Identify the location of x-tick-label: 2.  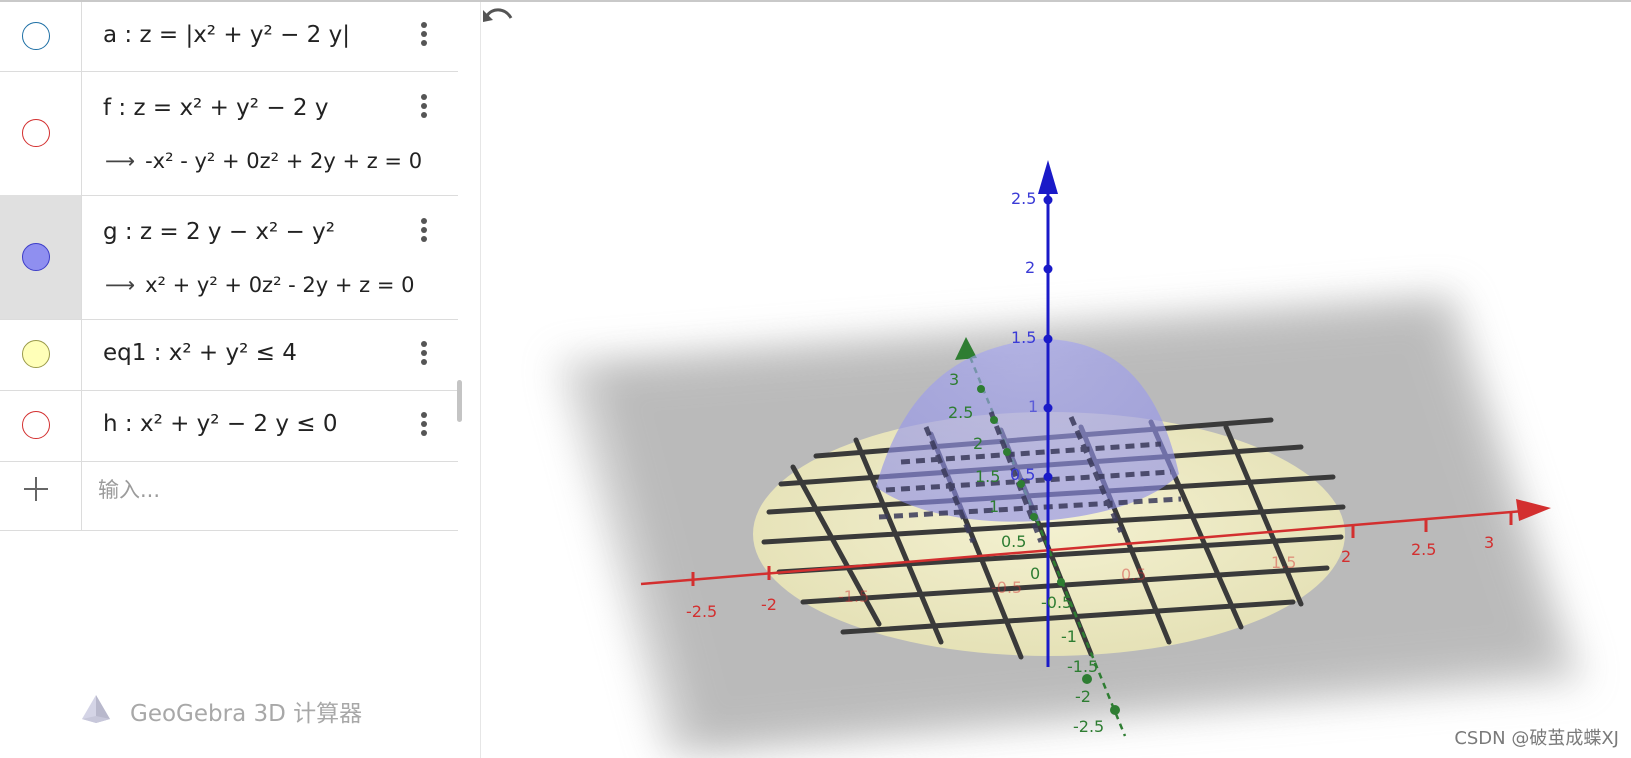
(1346, 556).